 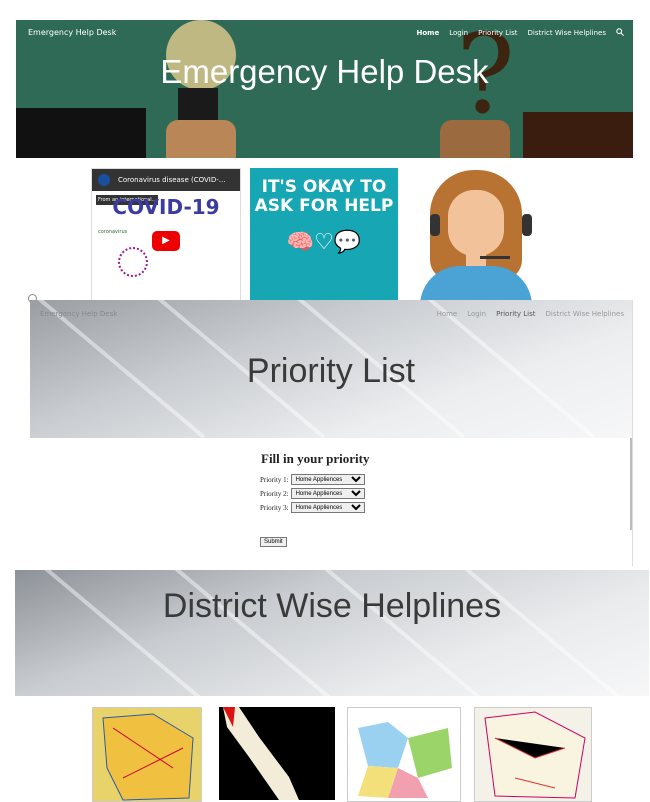 What do you see at coordinates (495, 257) in the screenshot?
I see `microphone-icon` at bounding box center [495, 257].